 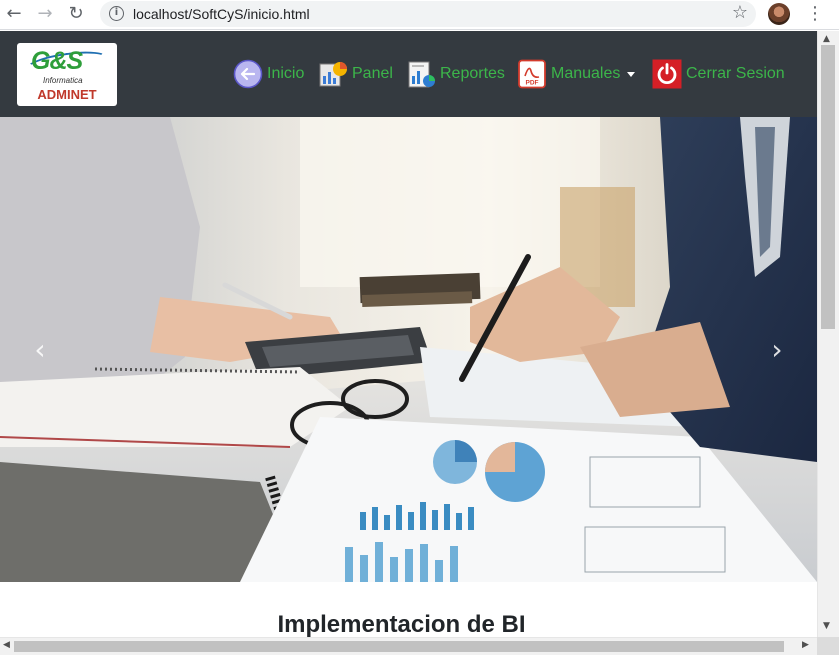 What do you see at coordinates (828, 334) in the screenshot?
I see `vertical-scrollbar: ▲ ▼` at bounding box center [828, 334].